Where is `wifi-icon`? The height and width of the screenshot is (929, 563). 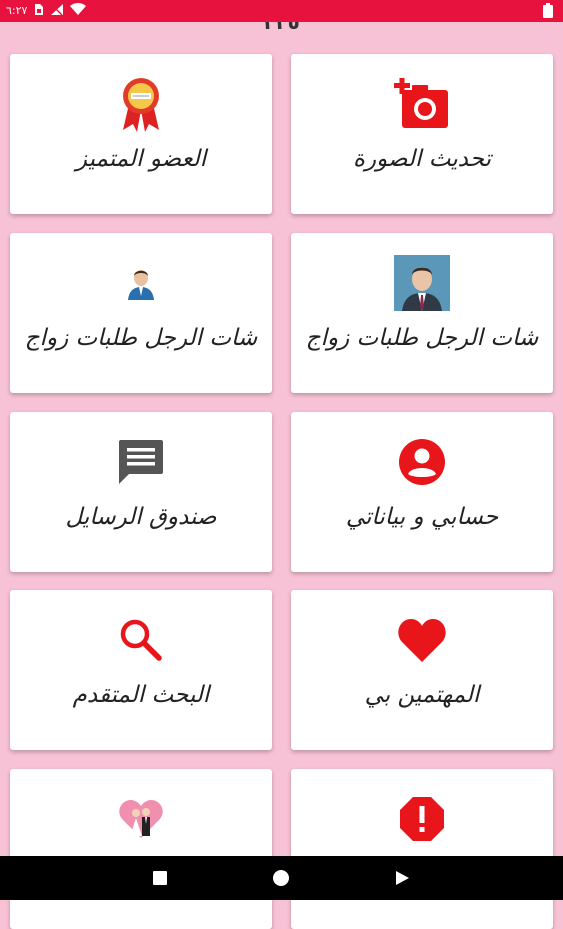 wifi-icon is located at coordinates (78, 9).